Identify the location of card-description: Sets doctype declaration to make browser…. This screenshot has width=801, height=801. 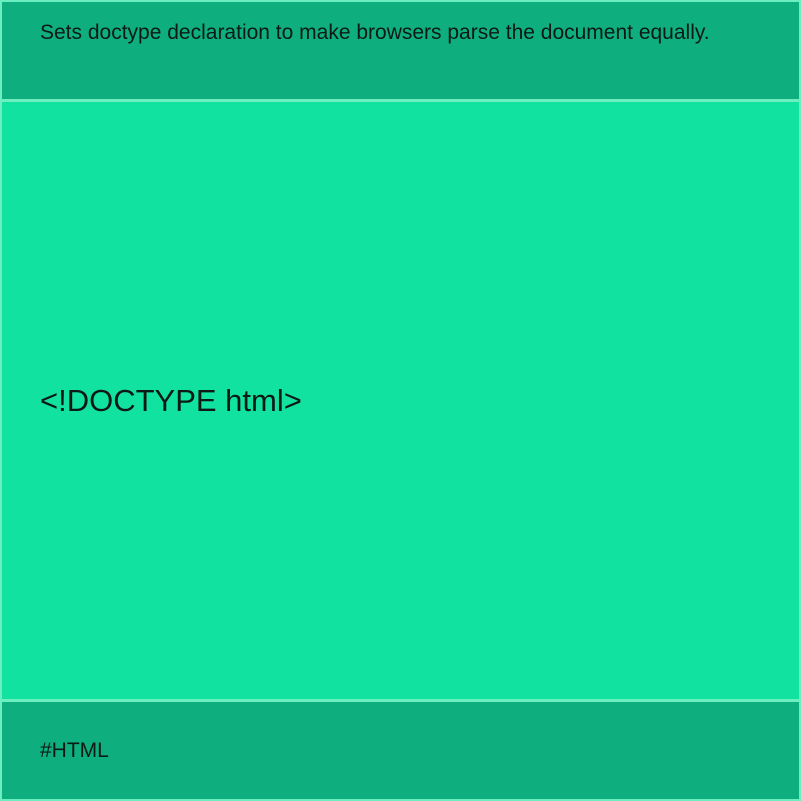
(400, 50).